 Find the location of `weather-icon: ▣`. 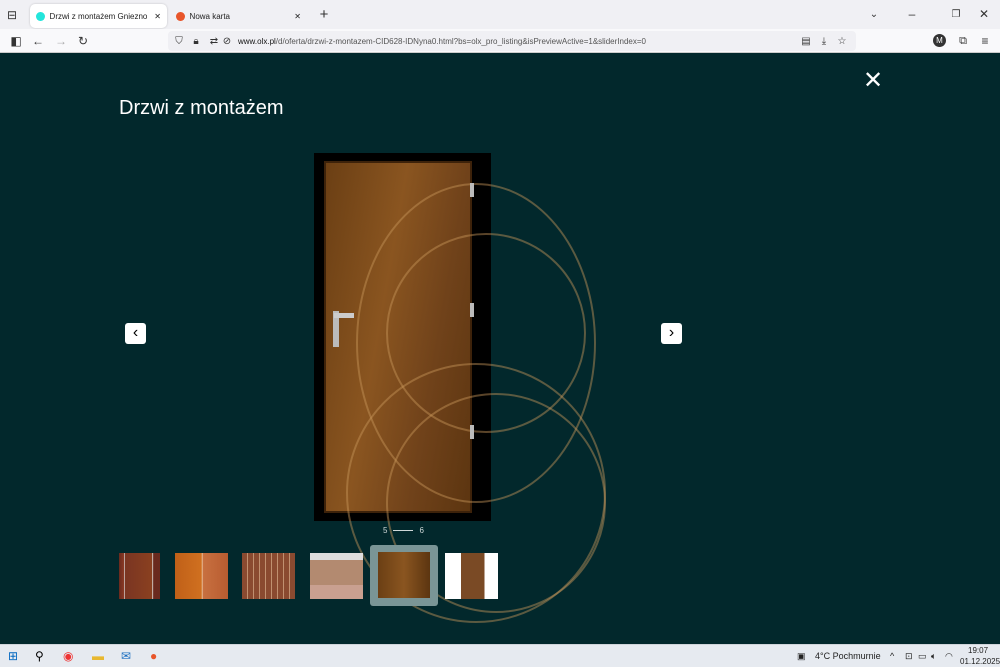

weather-icon: ▣ is located at coordinates (801, 656).